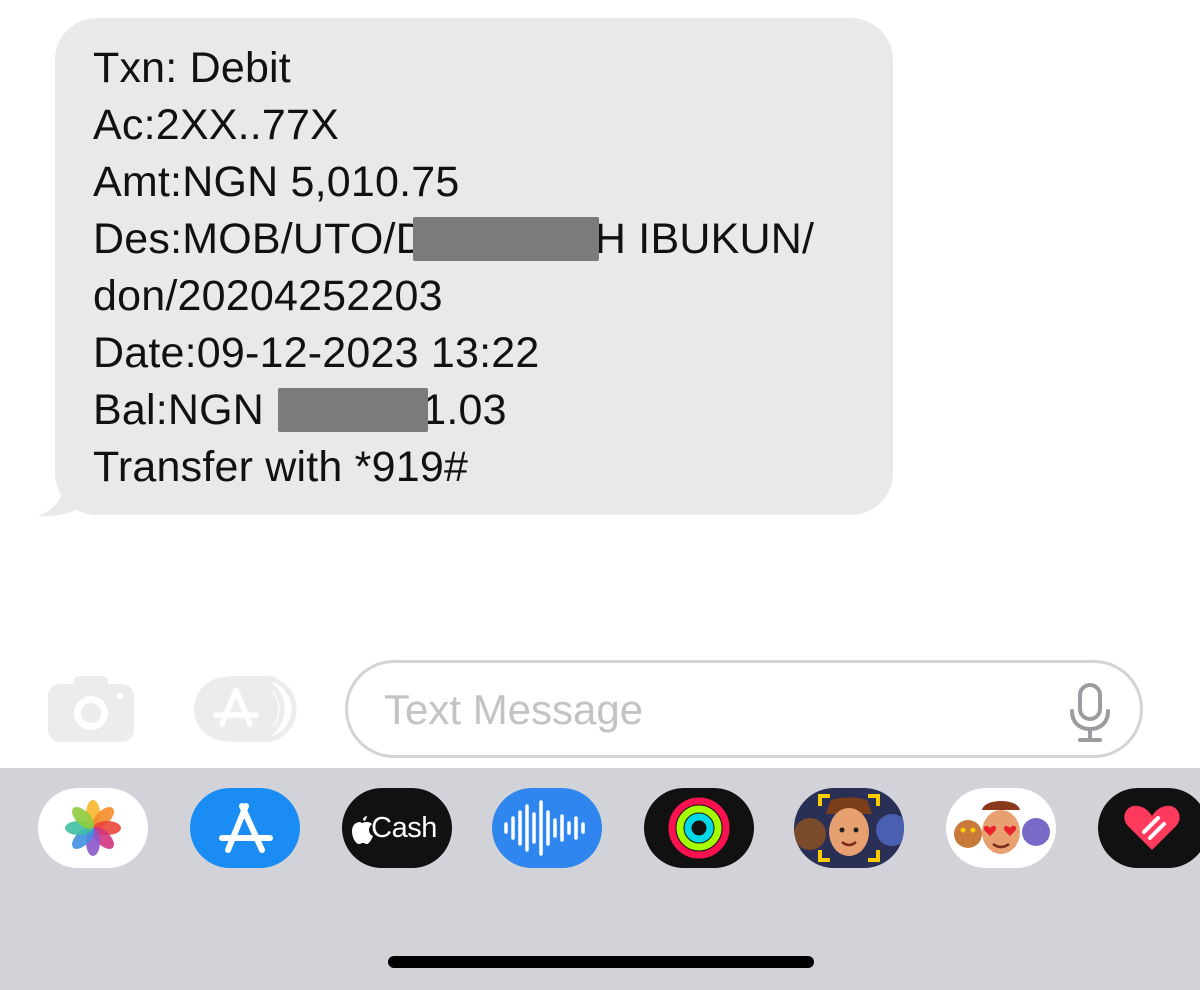 The image size is (1200, 990). I want to click on microphone-icon, so click(1090, 712).